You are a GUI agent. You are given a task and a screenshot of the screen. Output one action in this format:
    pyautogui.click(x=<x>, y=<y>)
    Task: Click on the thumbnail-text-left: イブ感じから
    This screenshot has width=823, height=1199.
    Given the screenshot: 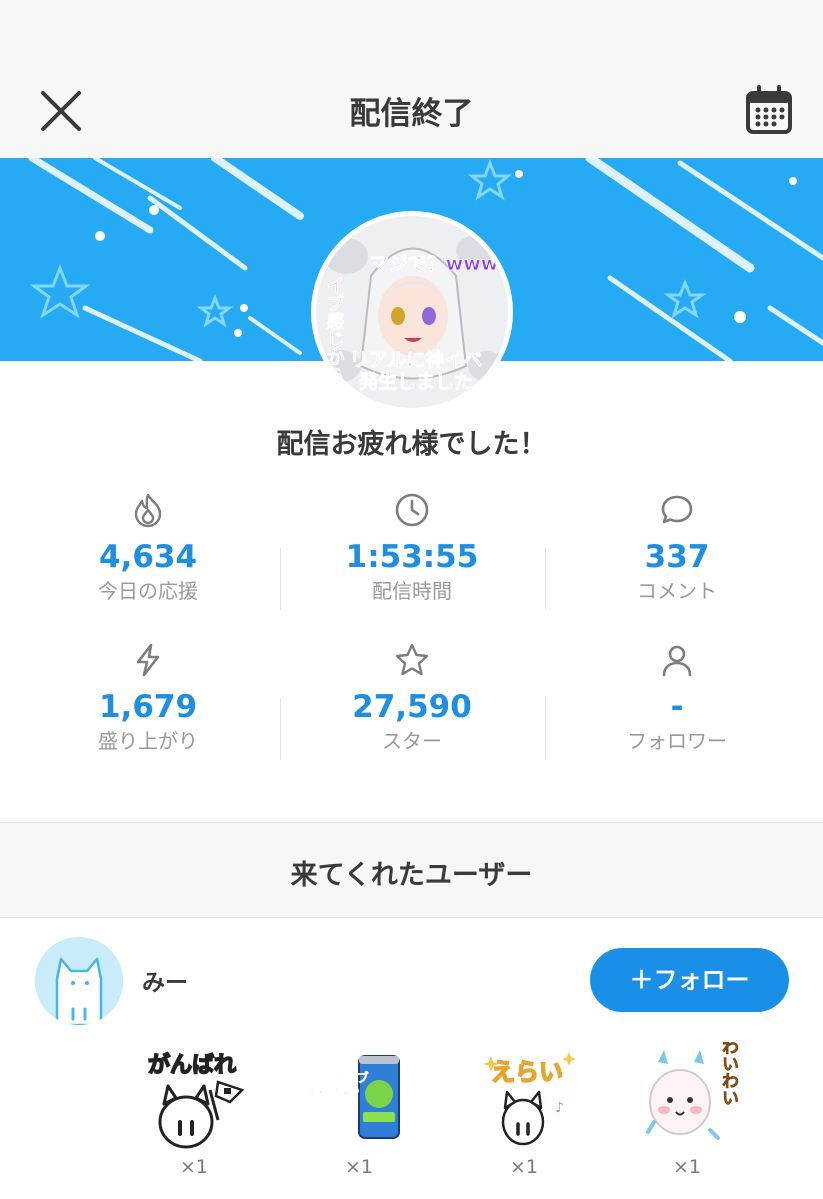 What is the action you would take?
    pyautogui.click(x=334, y=330)
    